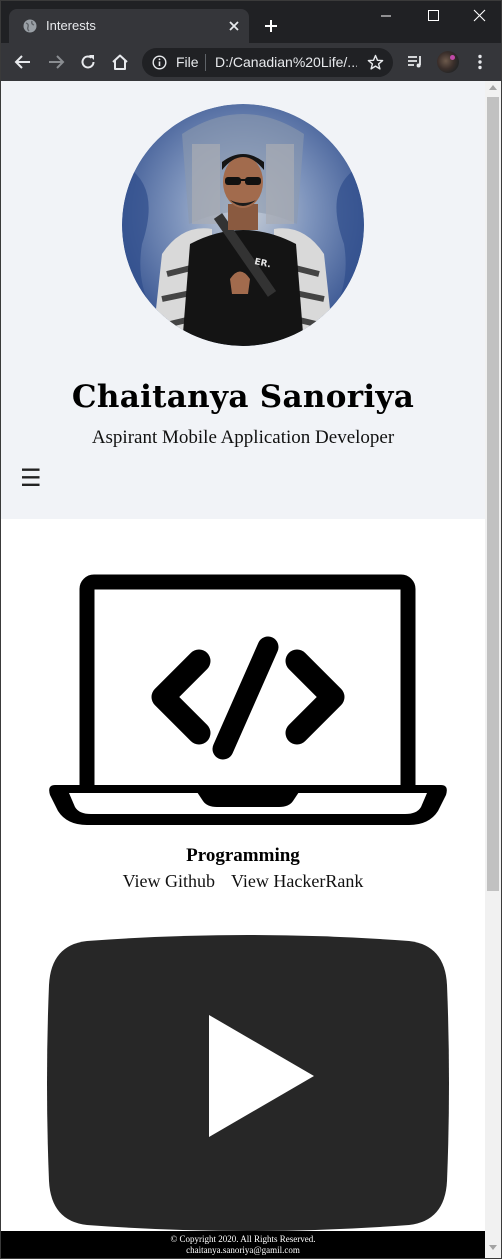  I want to click on bookmark-star-icon, so click(375, 62).